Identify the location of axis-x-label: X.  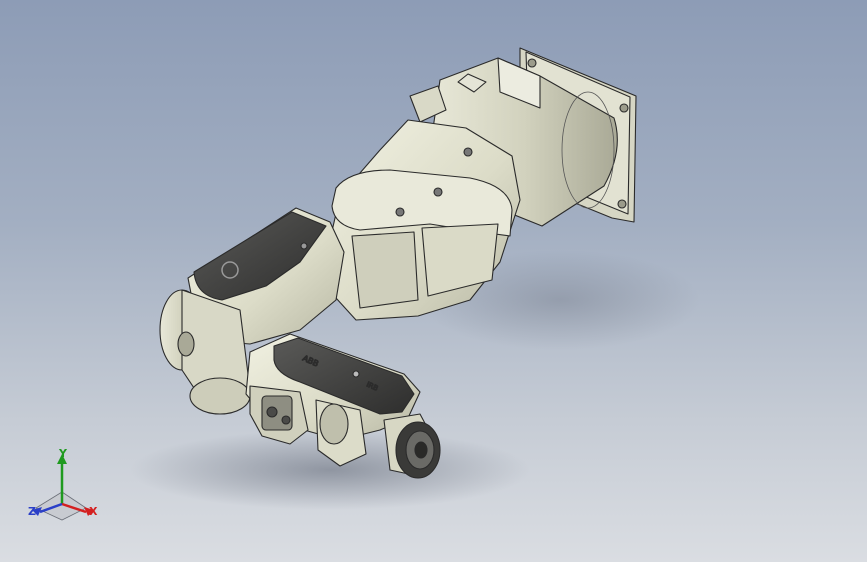
(93, 511).